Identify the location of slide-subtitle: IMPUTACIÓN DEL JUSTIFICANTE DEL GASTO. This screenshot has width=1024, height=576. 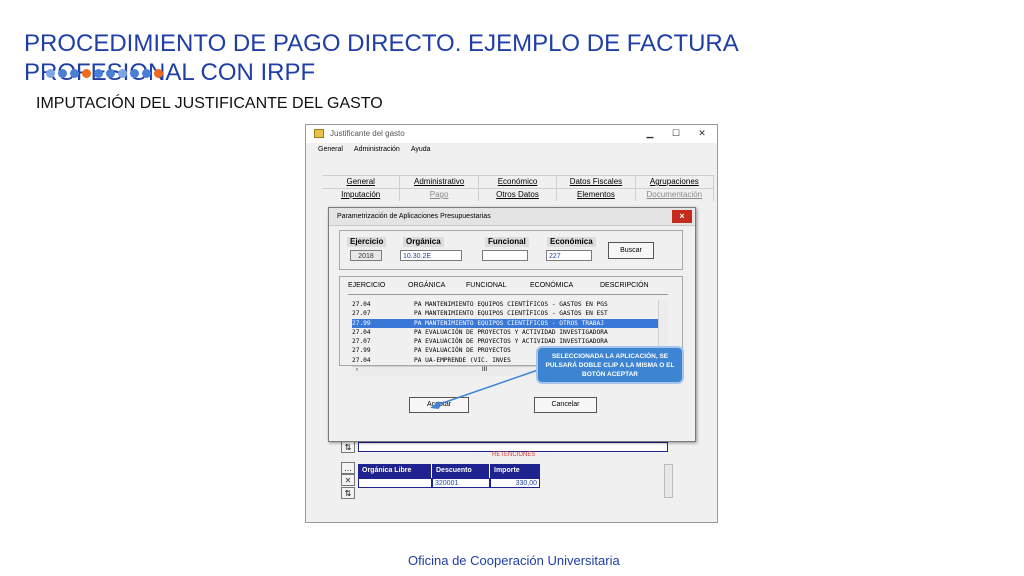
(209, 103).